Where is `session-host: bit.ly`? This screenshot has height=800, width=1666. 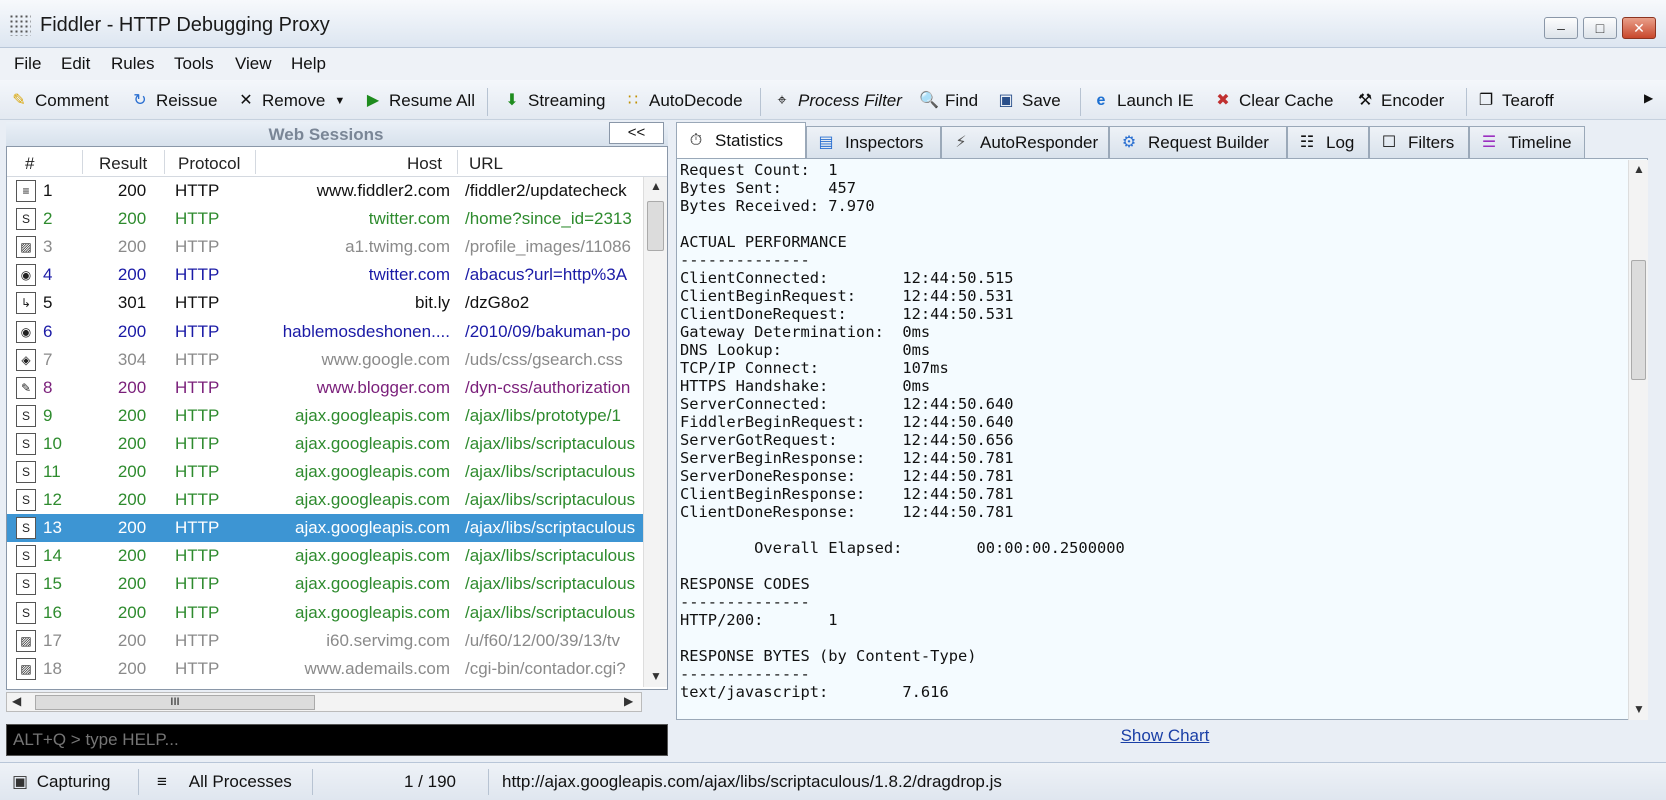 session-host: bit.ly is located at coordinates (432, 303).